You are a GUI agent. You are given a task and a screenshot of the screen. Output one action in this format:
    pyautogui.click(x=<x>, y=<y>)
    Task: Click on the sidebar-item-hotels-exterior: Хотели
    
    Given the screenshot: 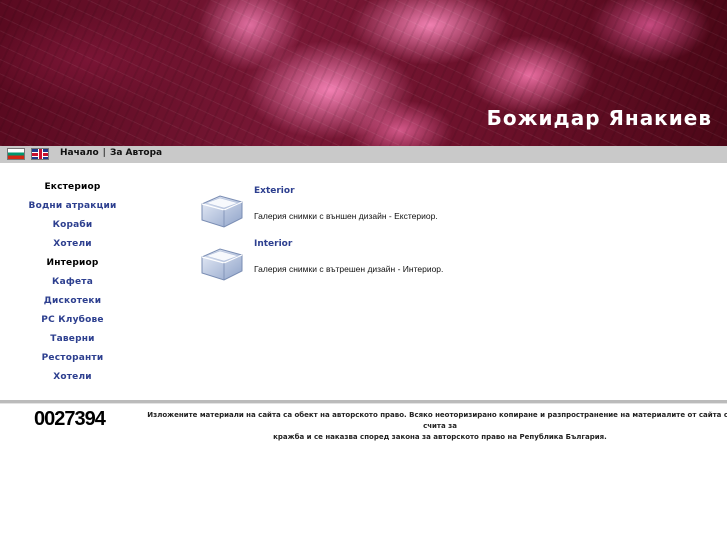 What is the action you would take?
    pyautogui.click(x=72, y=244)
    